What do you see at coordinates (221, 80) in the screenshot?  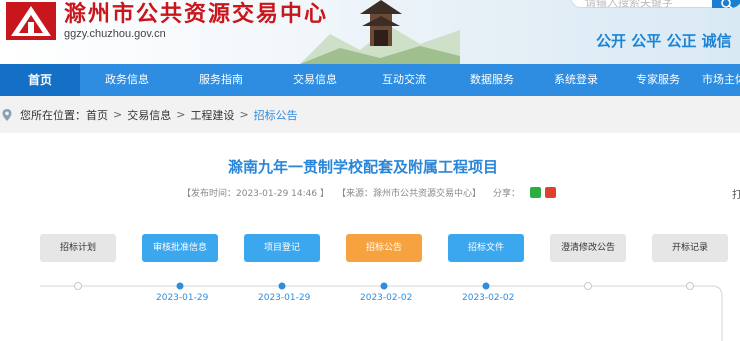 I see `nav-item-service-guide: 服务指南` at bounding box center [221, 80].